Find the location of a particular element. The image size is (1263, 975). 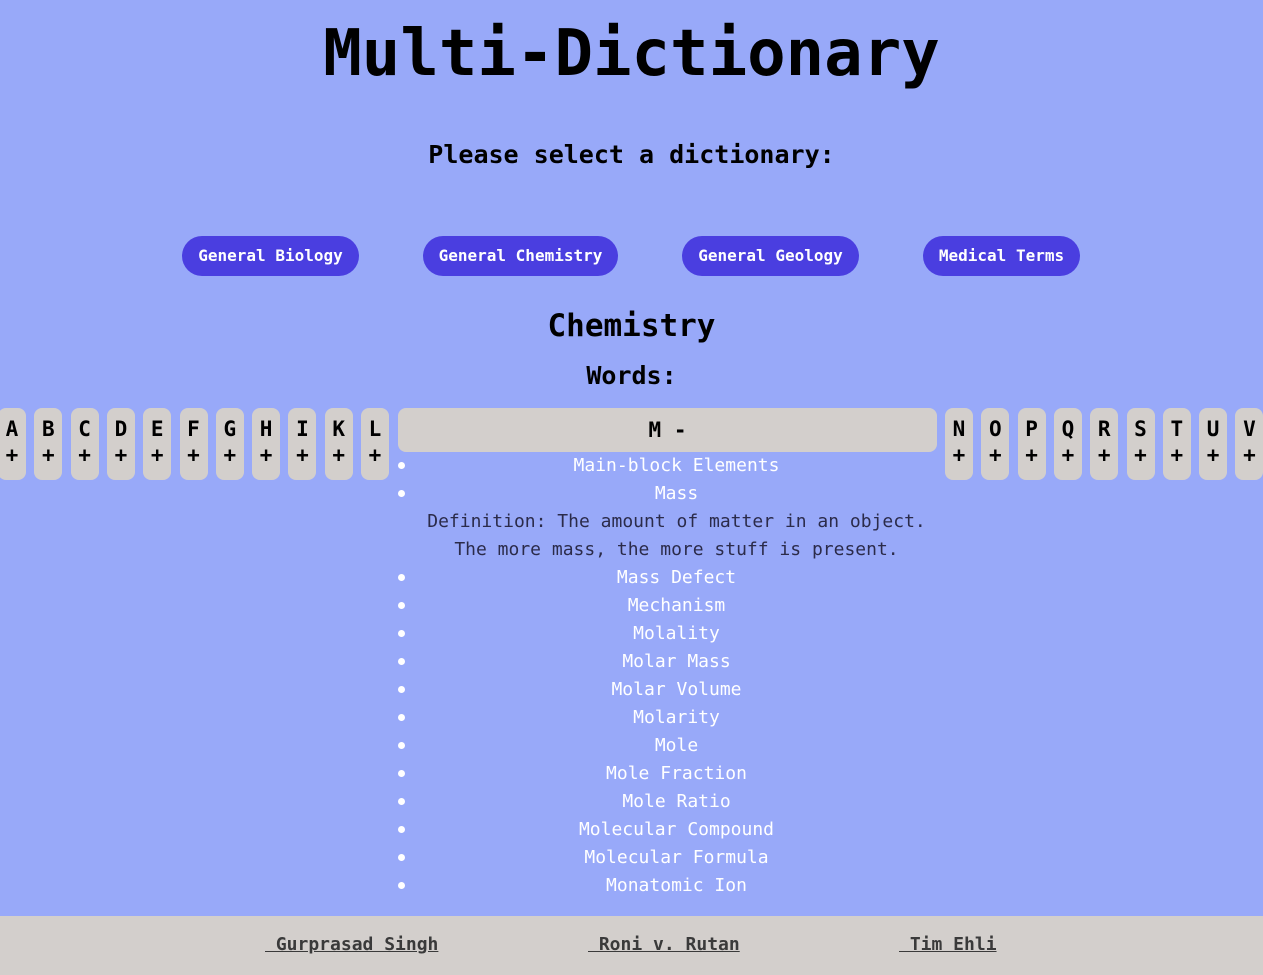

letter-tab: O + is located at coordinates (995, 444).